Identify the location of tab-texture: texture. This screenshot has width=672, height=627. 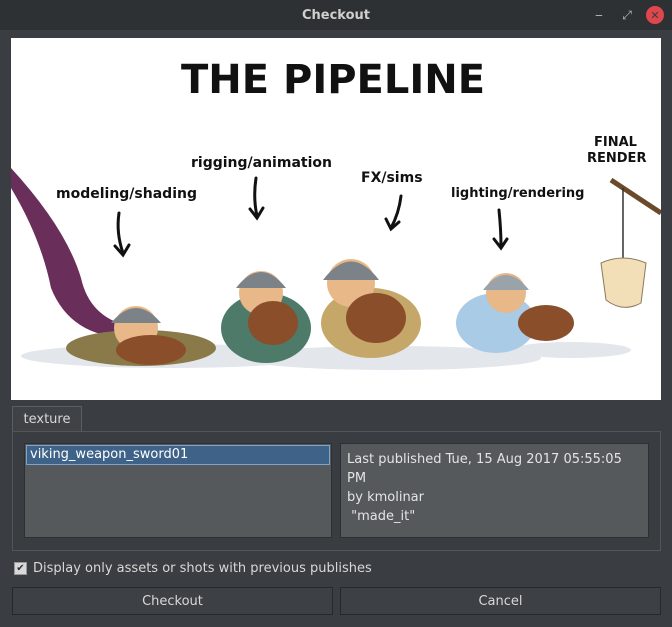
(47, 419).